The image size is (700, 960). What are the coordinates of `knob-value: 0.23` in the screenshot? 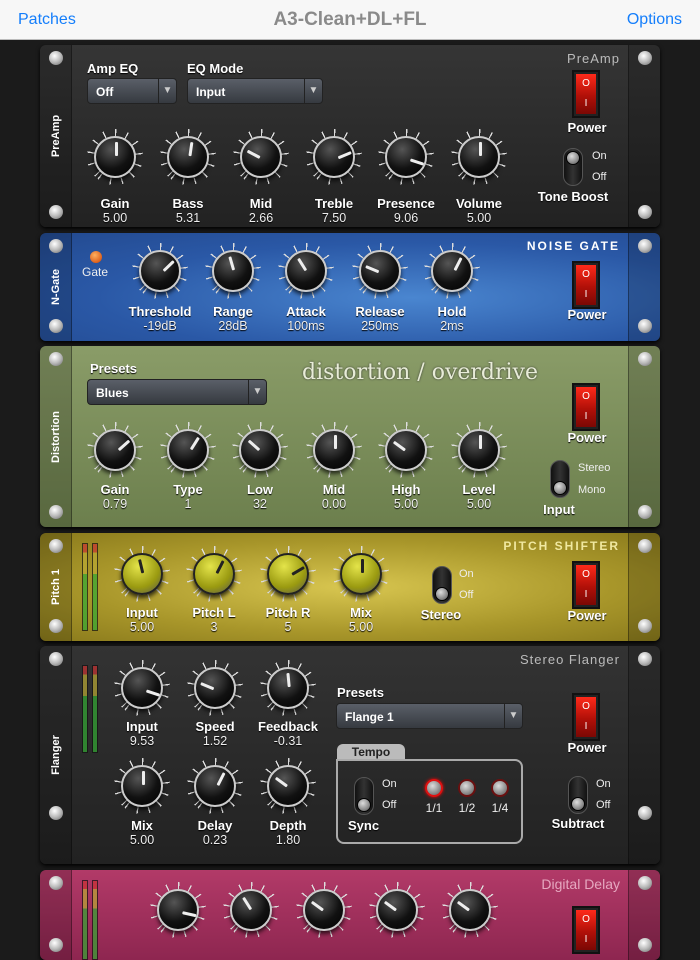 It's located at (215, 840).